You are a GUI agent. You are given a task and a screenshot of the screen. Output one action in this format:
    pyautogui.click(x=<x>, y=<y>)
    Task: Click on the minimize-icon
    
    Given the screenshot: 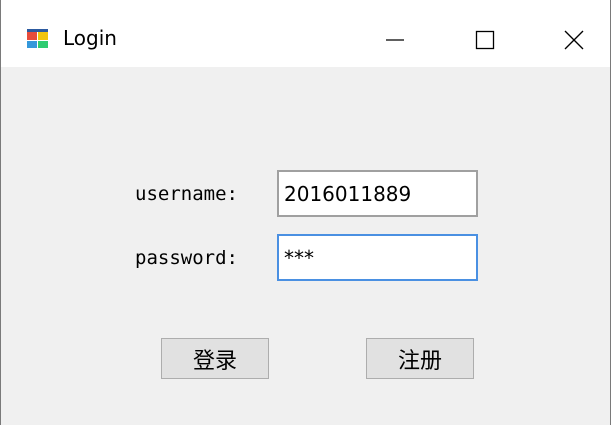 What is the action you would take?
    pyautogui.click(x=395, y=40)
    